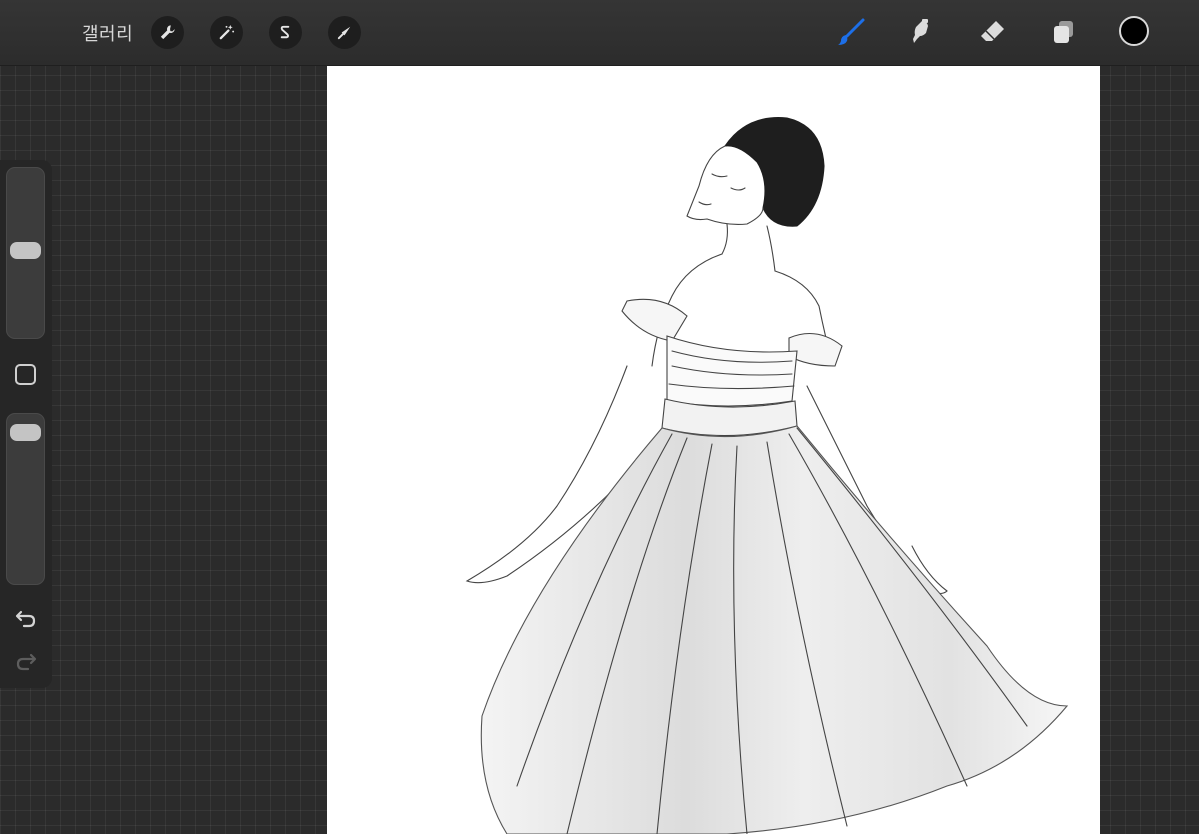 The width and height of the screenshot is (1199, 834). Describe the element at coordinates (25, 374) in the screenshot. I see `modify-square-icon` at that location.